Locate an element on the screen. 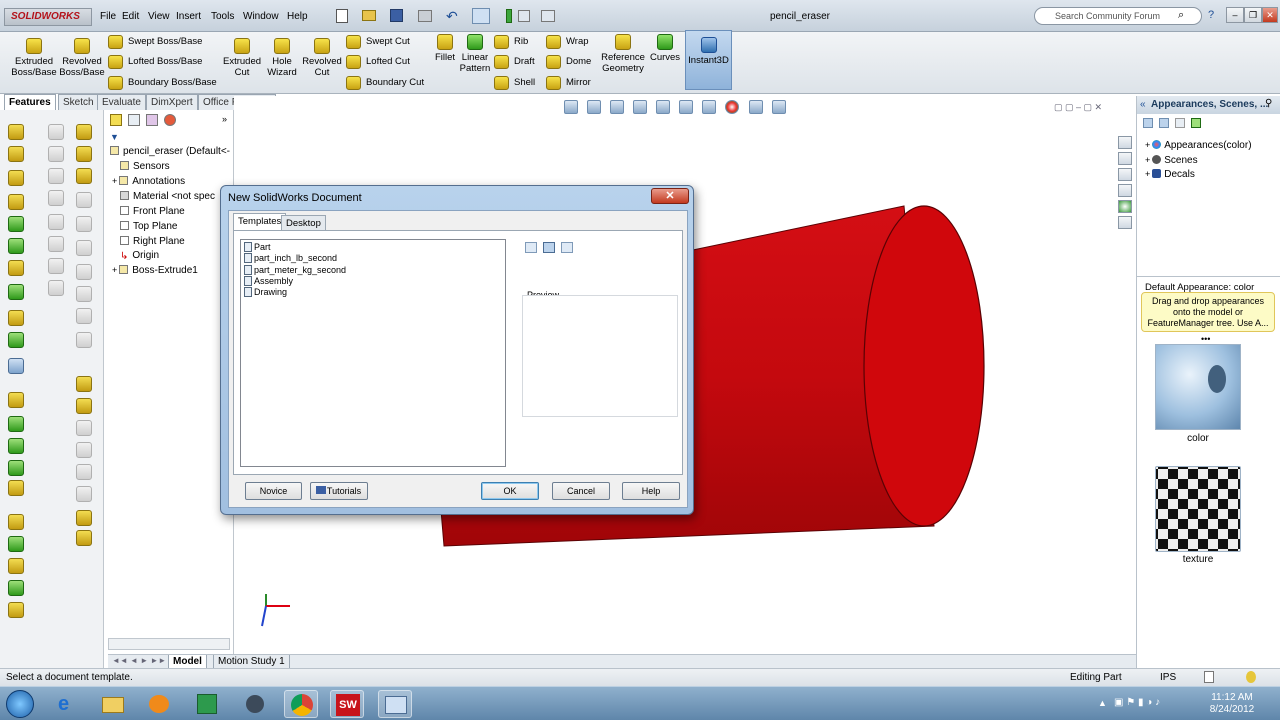  design-library-tab-icon is located at coordinates (1125, 158).